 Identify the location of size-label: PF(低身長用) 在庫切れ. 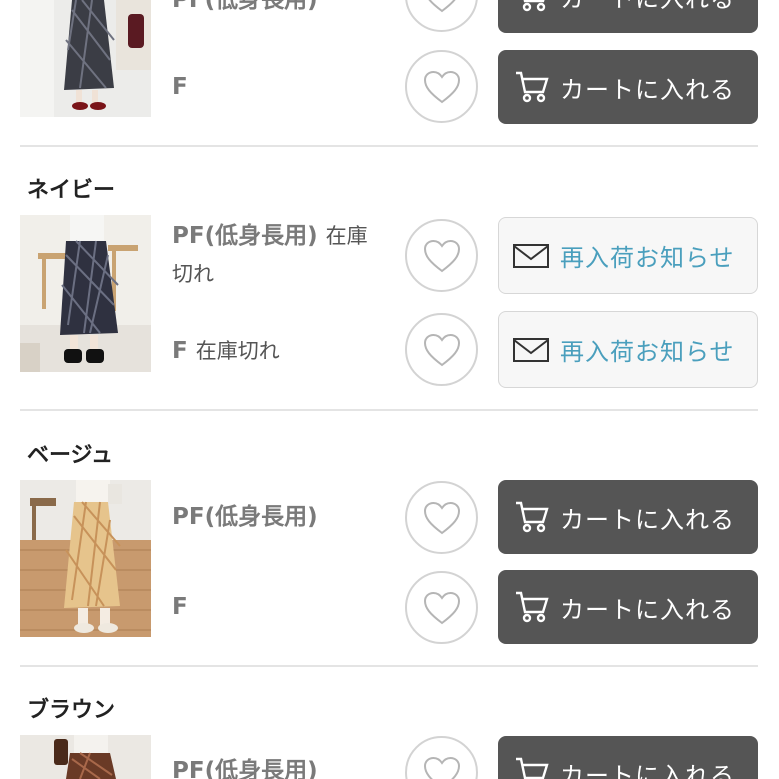
(270, 254).